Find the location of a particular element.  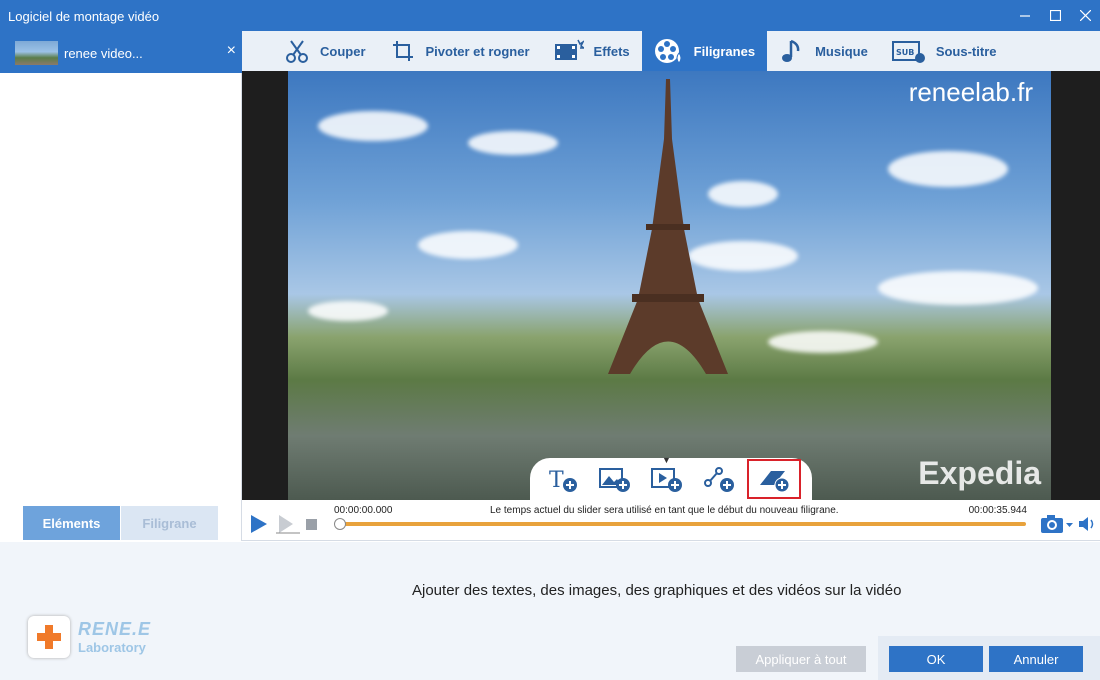

minimize-button is located at coordinates (1025, 15).